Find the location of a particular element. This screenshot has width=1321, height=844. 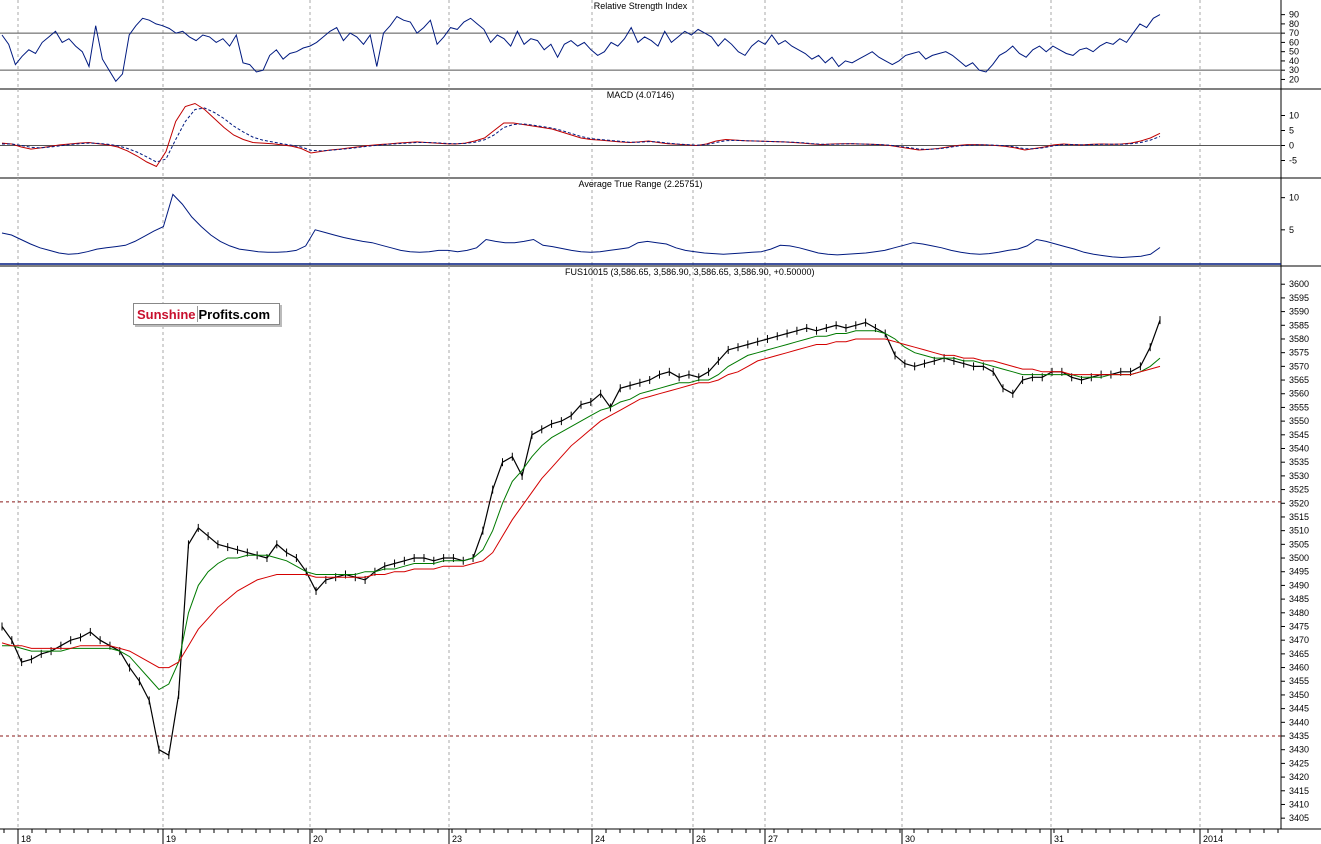

y-tick-label: 3425 is located at coordinates (1299, 763).